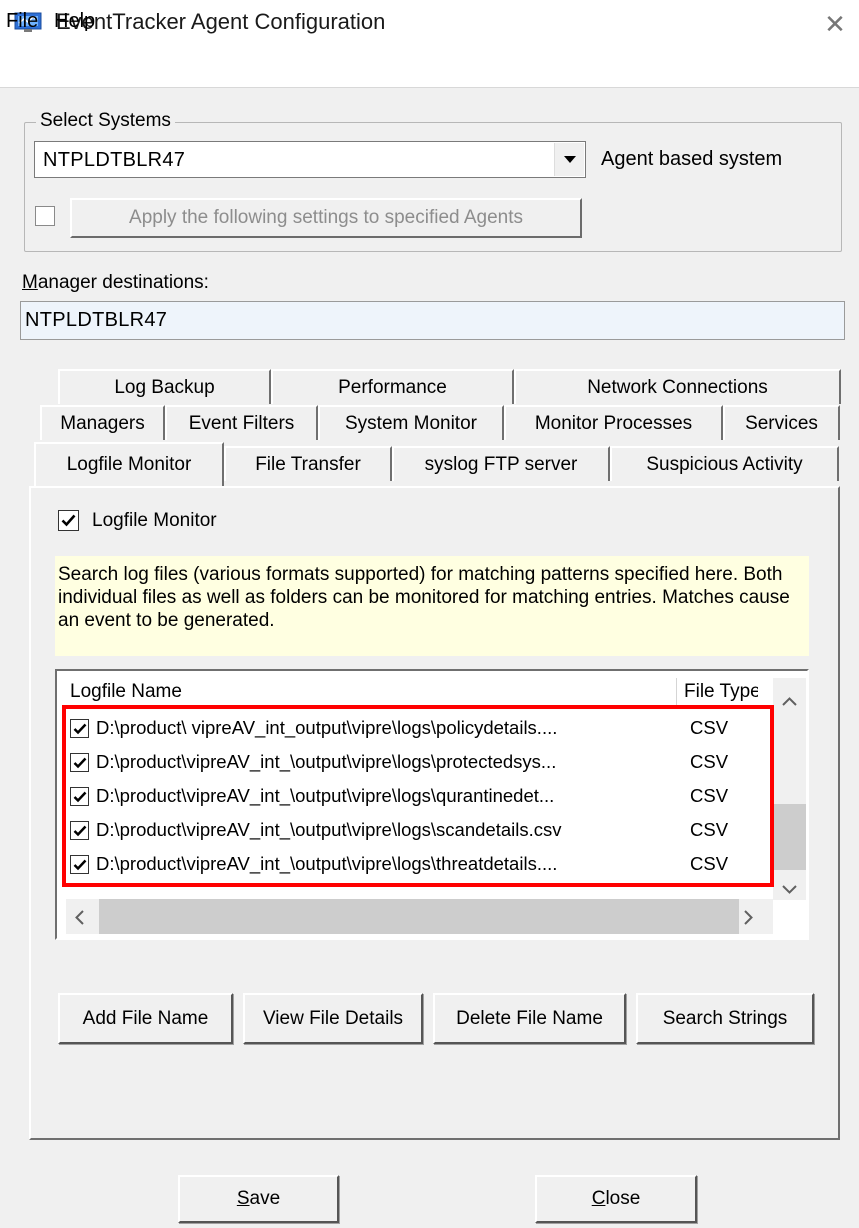 This screenshot has height=1228, width=859. What do you see at coordinates (241, 422) in the screenshot?
I see `tab-event-filters: Event Filters` at bounding box center [241, 422].